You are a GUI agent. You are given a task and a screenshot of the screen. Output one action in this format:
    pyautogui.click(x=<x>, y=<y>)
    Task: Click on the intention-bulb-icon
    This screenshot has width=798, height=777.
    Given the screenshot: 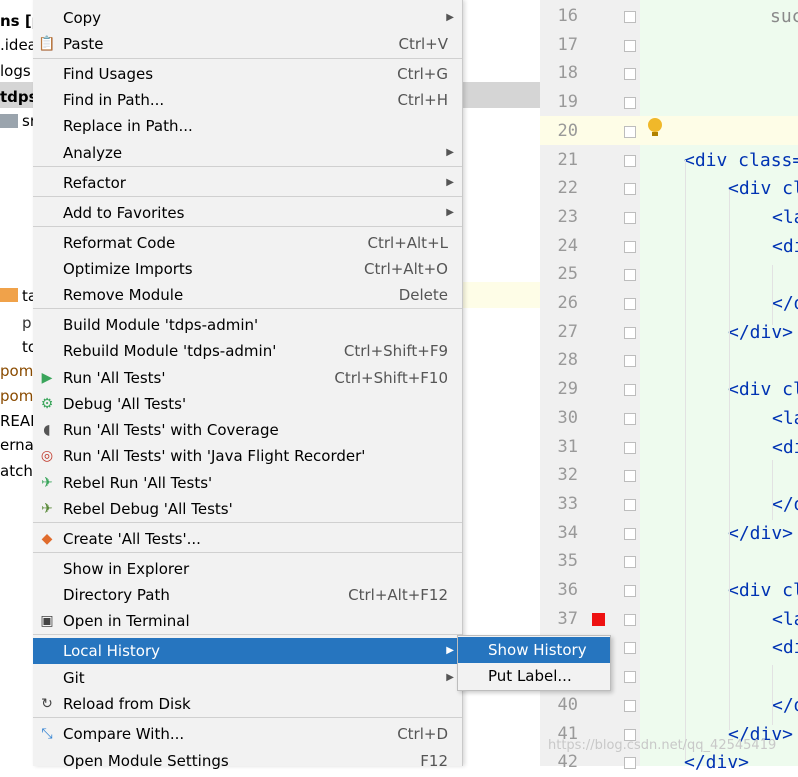 What is the action you would take?
    pyautogui.click(x=655, y=127)
    